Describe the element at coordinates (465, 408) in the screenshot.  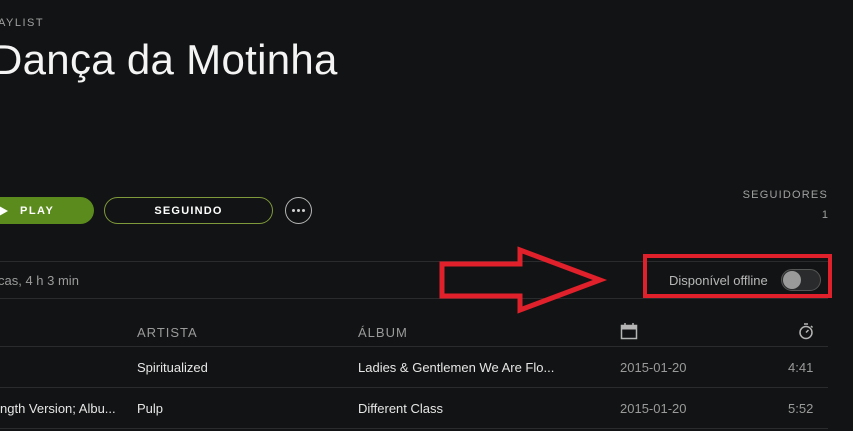
I see `track-album: Different Class` at that location.